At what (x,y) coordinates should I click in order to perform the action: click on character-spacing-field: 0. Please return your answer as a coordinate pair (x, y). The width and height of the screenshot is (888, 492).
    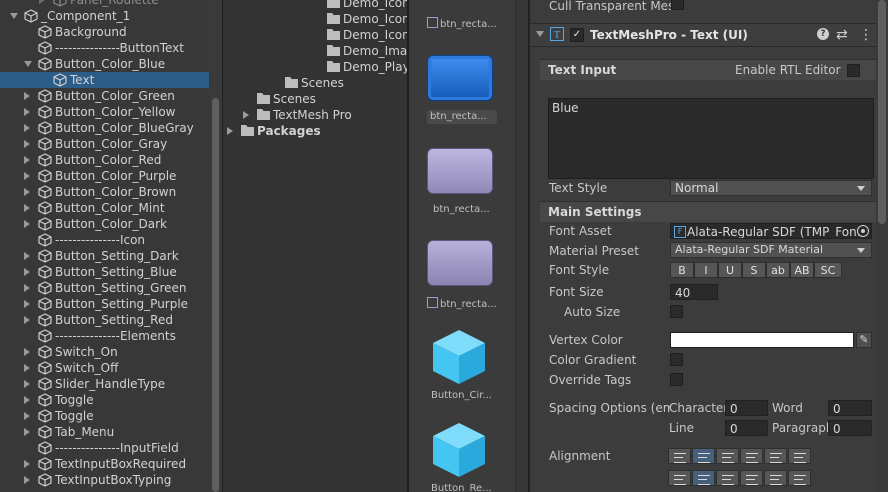
    Looking at the image, I should click on (746, 408).